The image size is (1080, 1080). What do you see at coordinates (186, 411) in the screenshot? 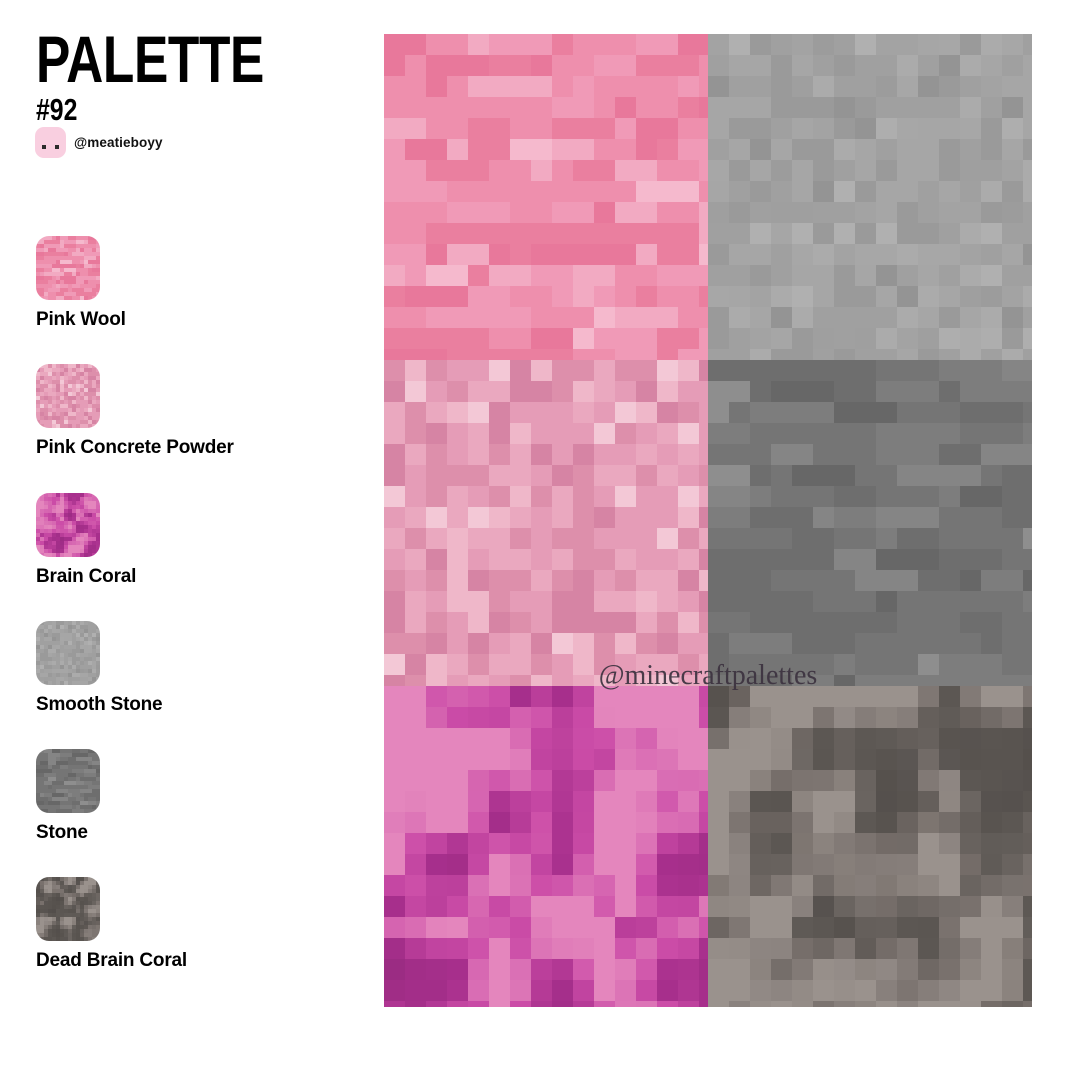
I see `swatch-item-pink-concrete-powder: Pink Concrete Powder` at bounding box center [186, 411].